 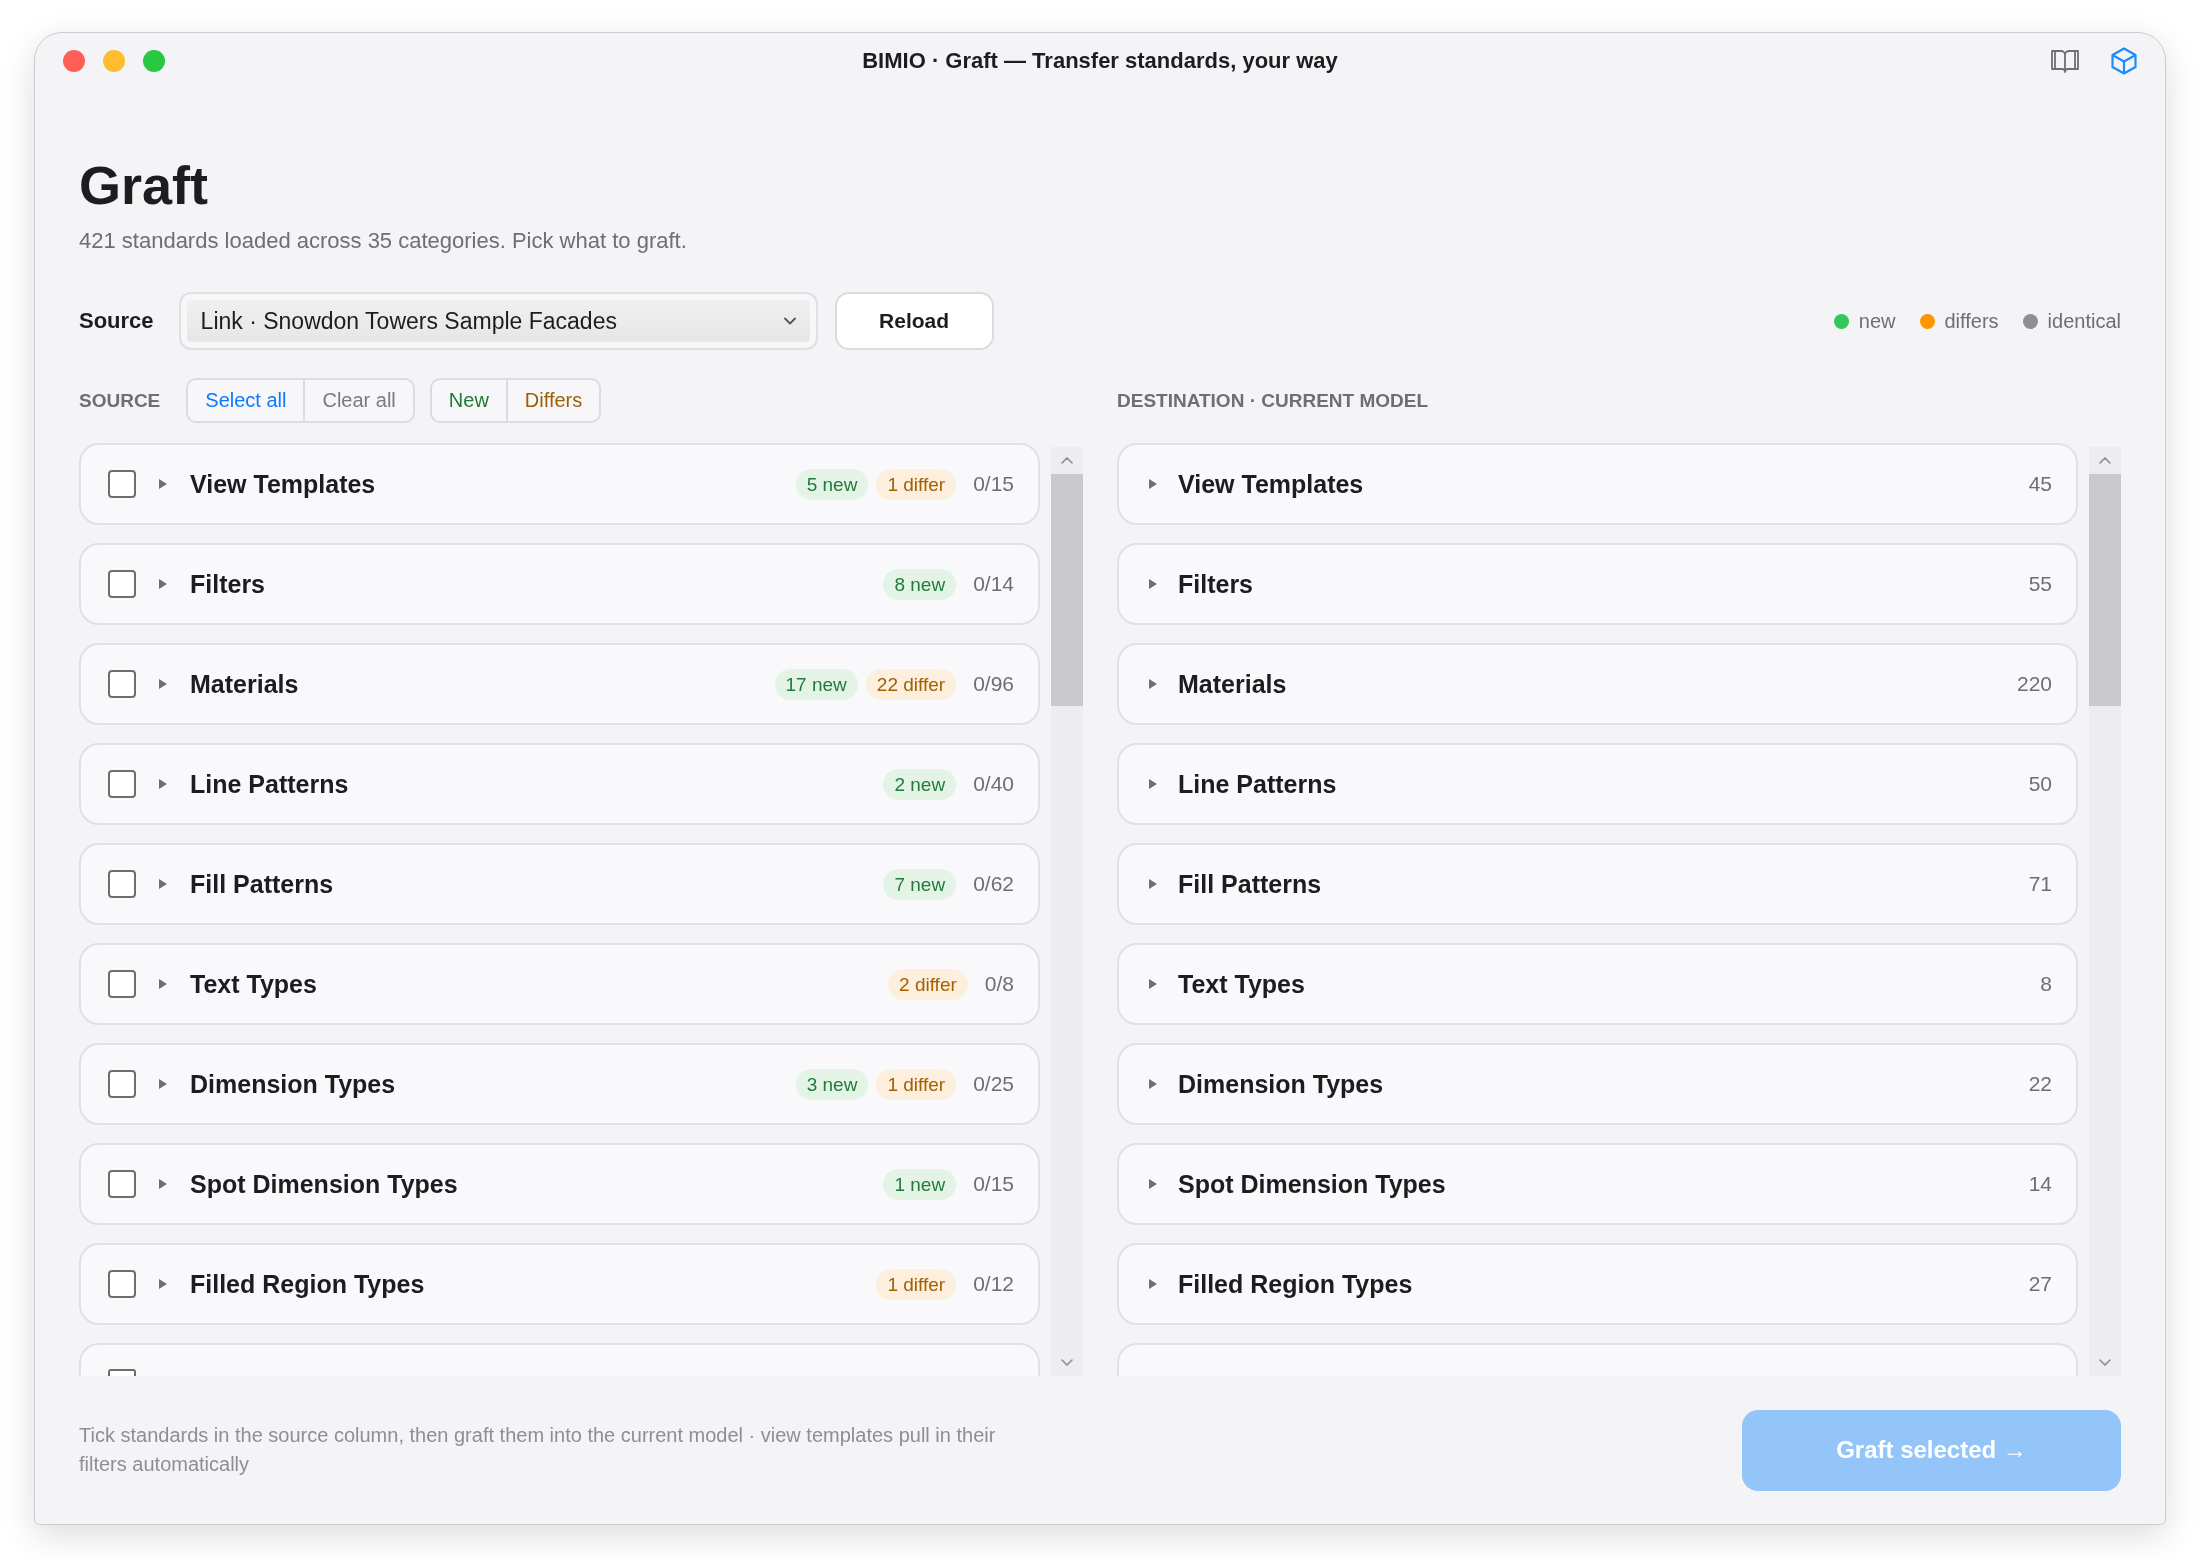 What do you see at coordinates (2040, 1084) in the screenshot?
I see `item-count: 22` at bounding box center [2040, 1084].